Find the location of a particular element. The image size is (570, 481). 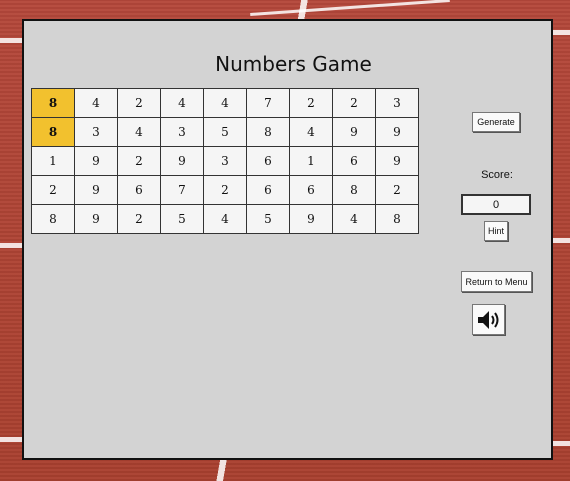

grid-row: 296726682 is located at coordinates (225, 190).